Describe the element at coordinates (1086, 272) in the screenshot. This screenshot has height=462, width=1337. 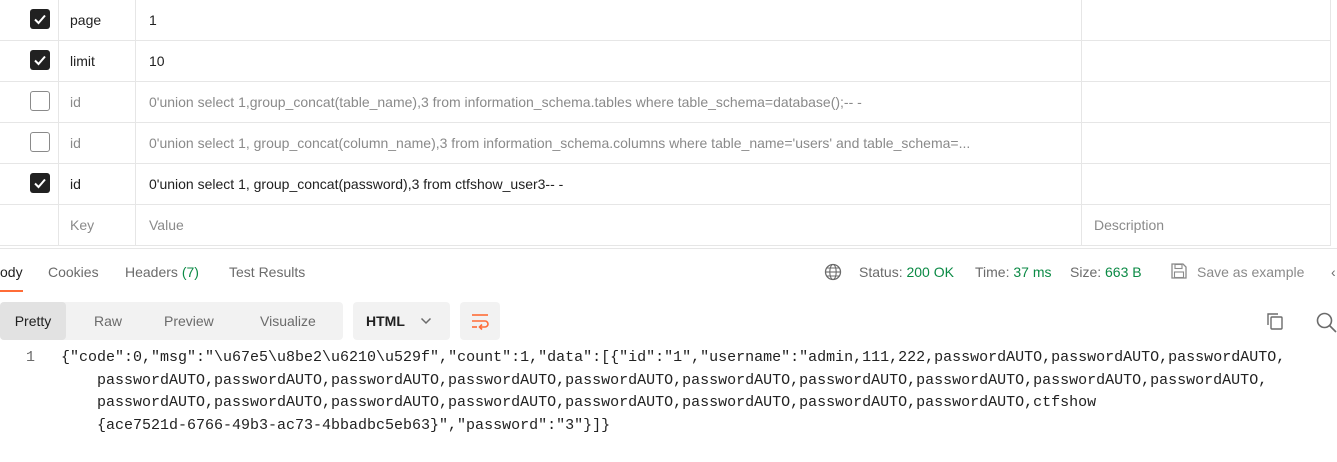
I see `size-label: Size:` at that location.